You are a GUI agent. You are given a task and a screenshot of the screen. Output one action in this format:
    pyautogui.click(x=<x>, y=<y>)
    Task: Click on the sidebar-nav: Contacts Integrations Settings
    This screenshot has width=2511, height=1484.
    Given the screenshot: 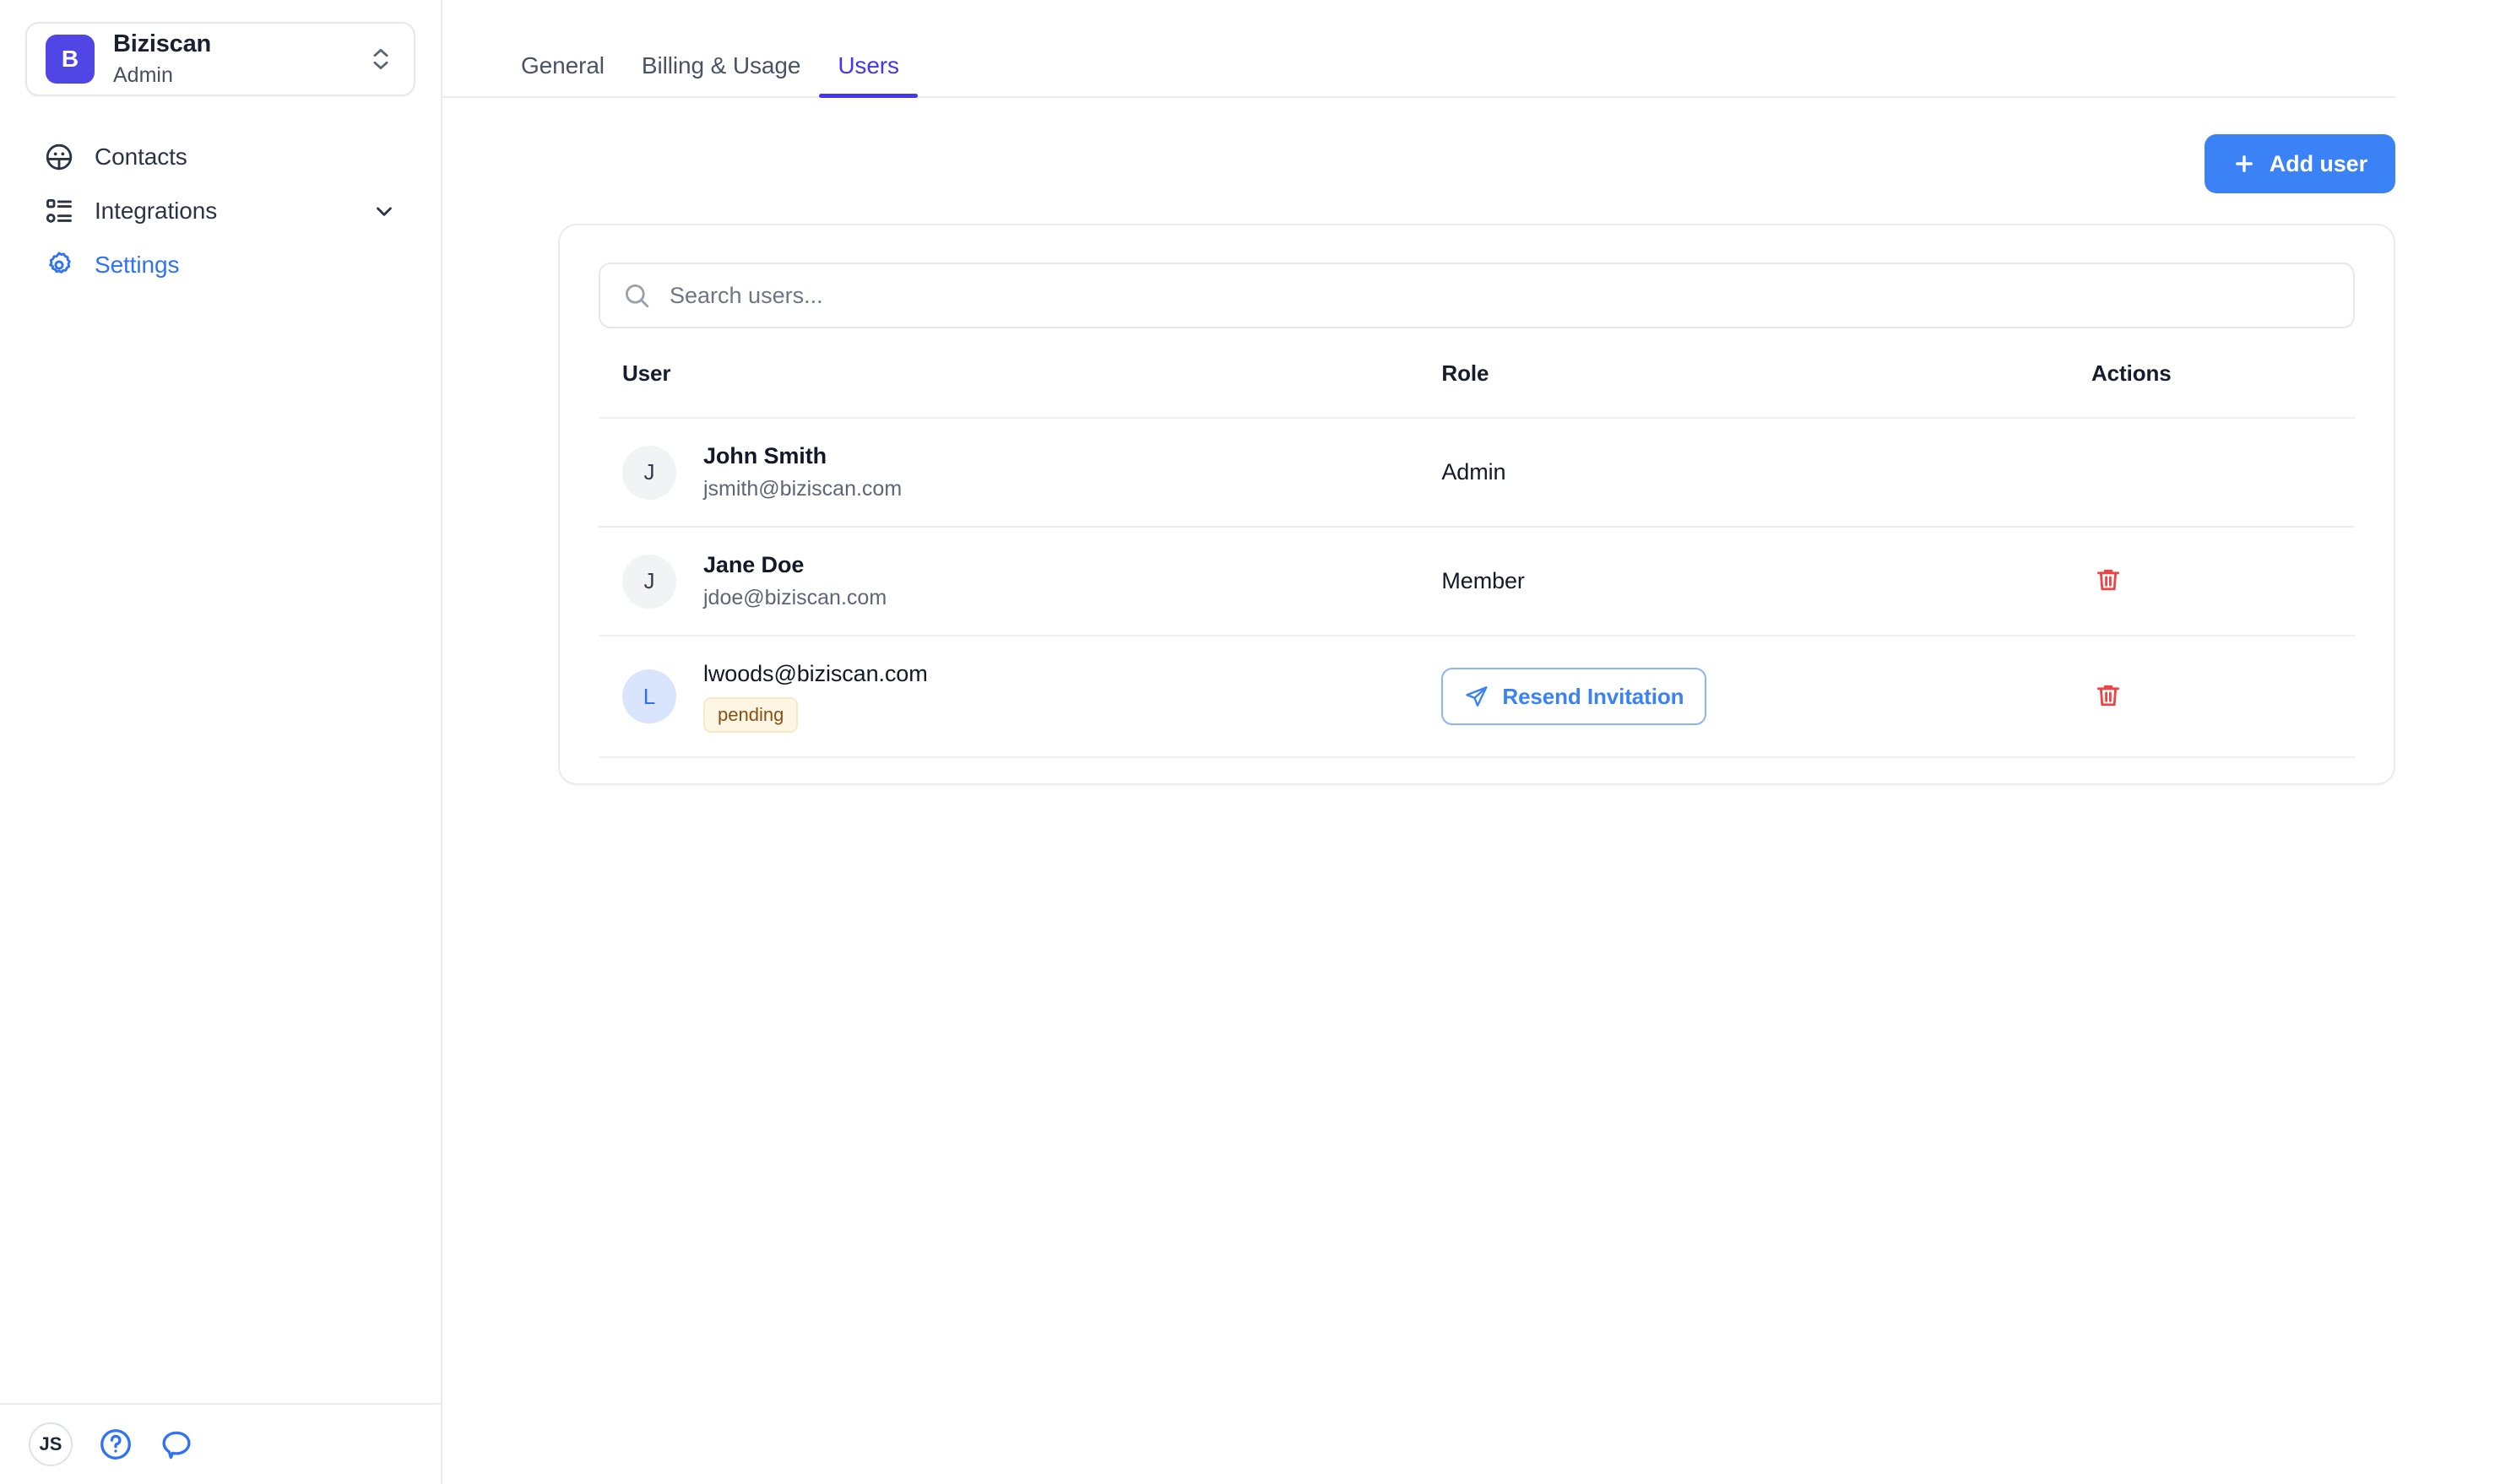 What is the action you would take?
    pyautogui.click(x=220, y=211)
    